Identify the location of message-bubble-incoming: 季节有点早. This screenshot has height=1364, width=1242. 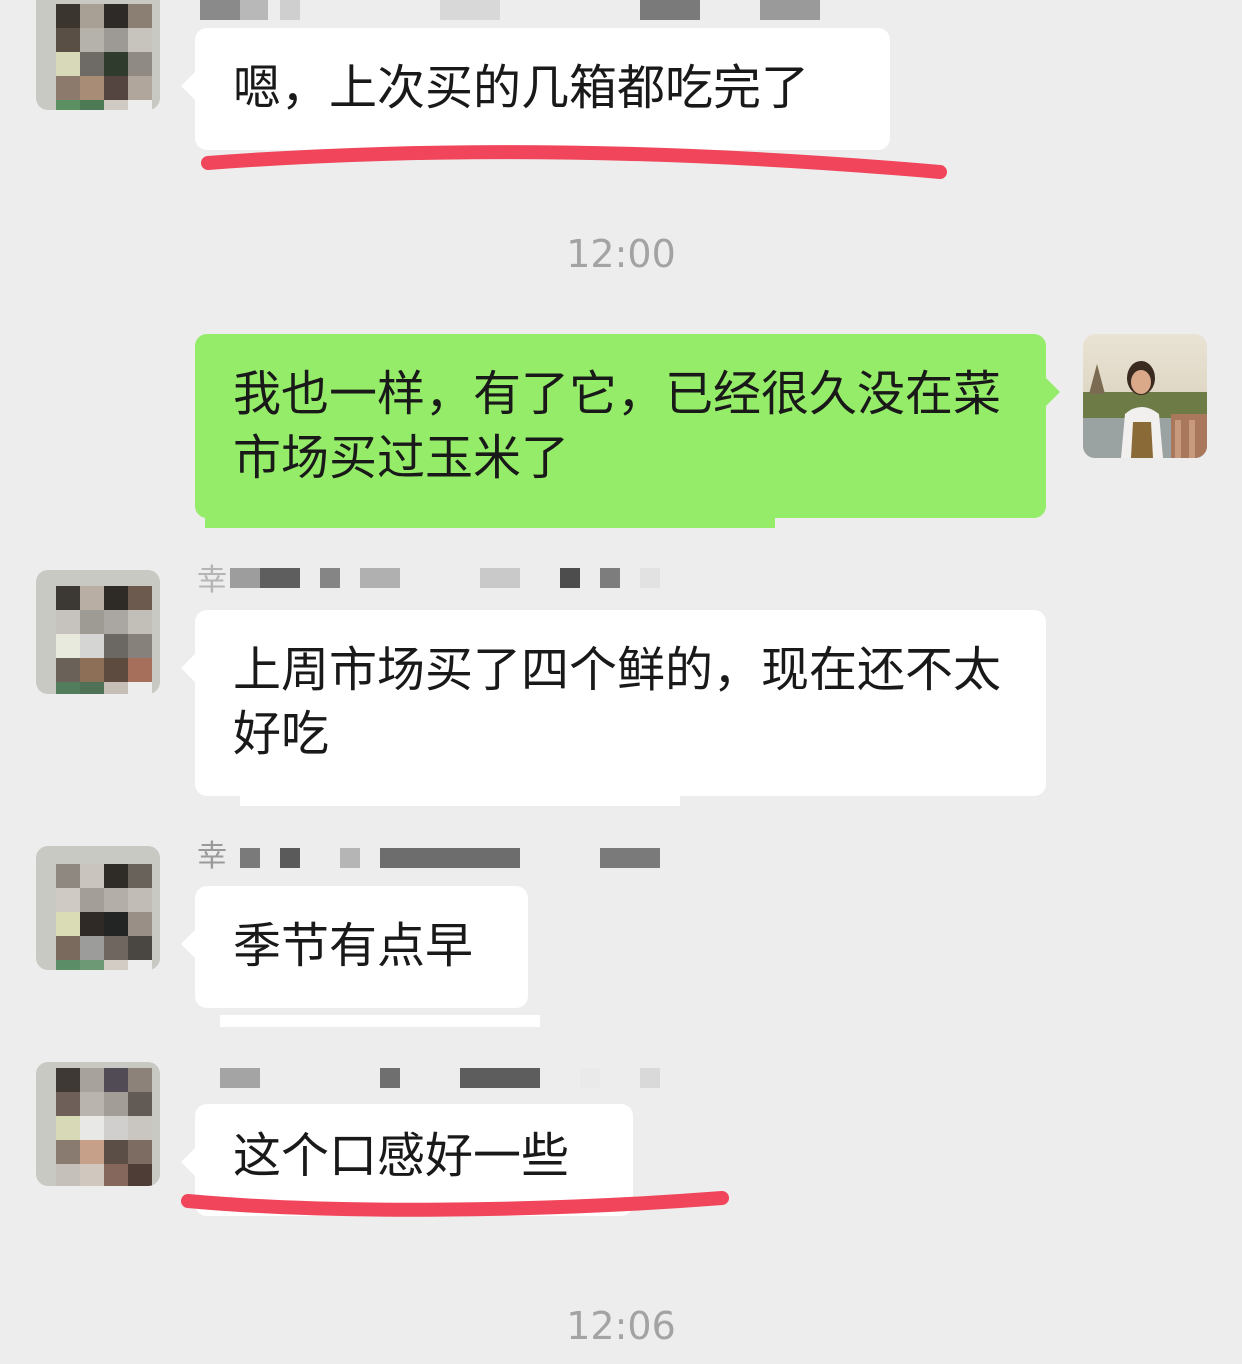
(354, 947).